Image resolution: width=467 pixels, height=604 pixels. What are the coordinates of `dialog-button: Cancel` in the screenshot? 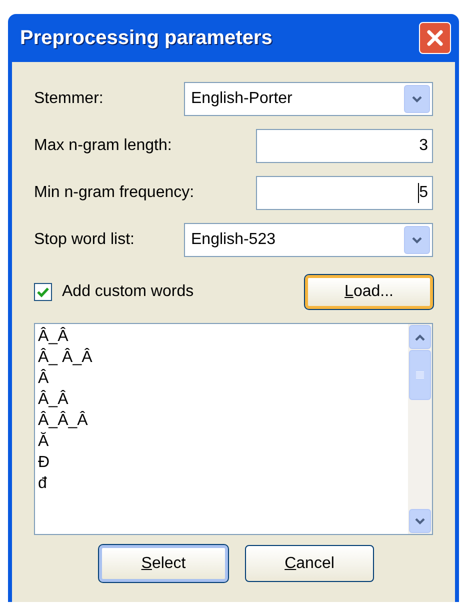 It's located at (309, 563).